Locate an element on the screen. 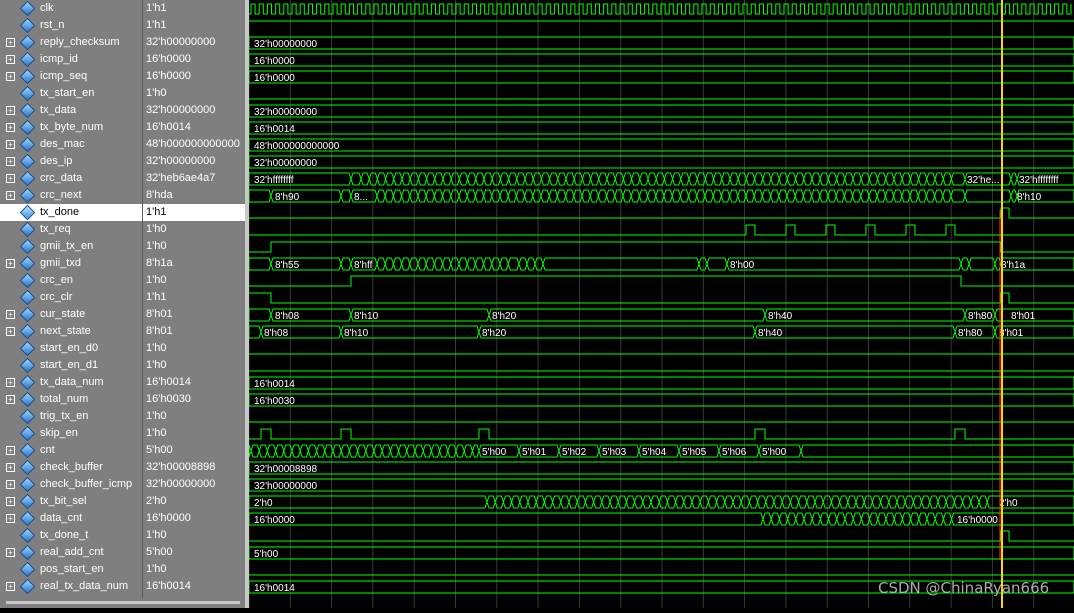 This screenshot has width=1074, height=613. signal-row-icmp_seq: + icmp_seq is located at coordinates (71, 76).